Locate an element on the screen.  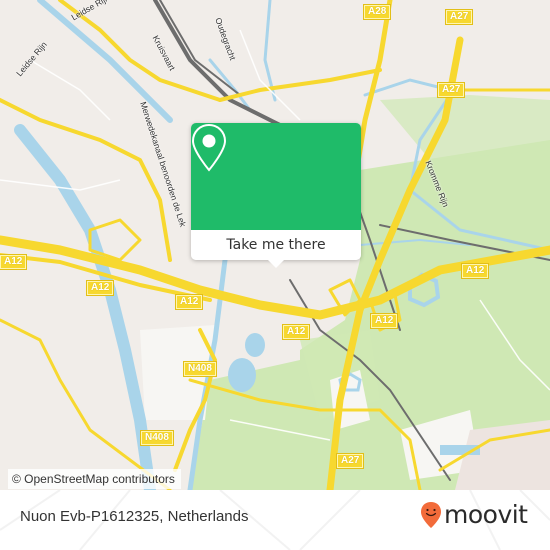
osm-attribution: © OpenStreetMap contributors is located at coordinates (94, 479).